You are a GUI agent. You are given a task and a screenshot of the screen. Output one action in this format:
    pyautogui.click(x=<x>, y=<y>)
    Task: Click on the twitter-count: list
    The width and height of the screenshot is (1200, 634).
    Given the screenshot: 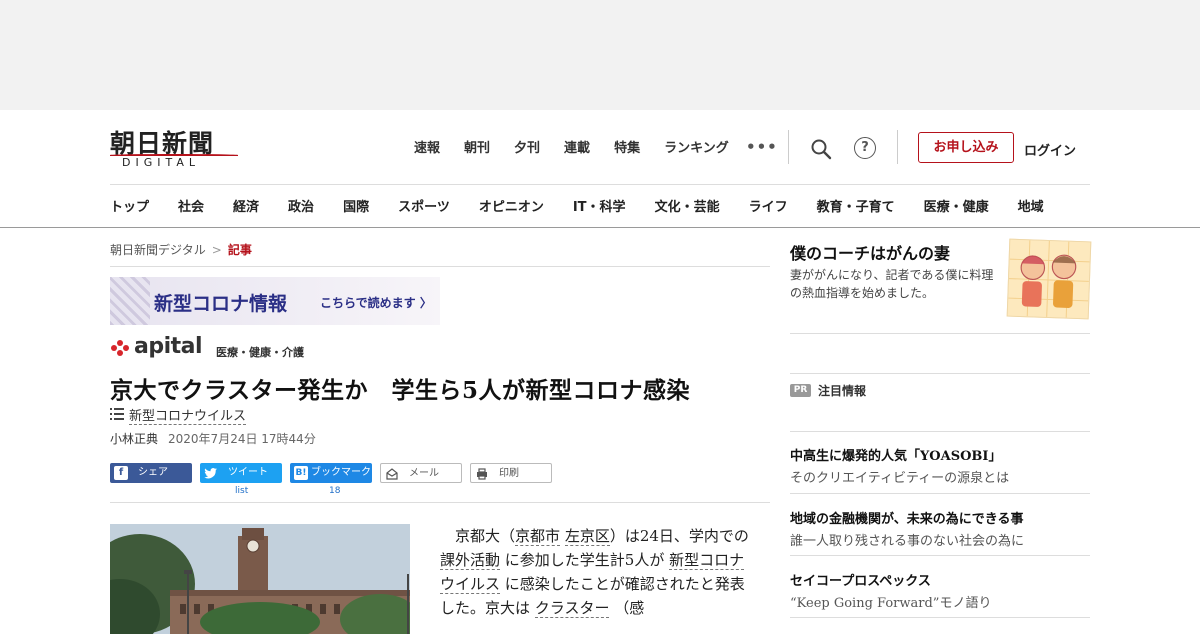 What is the action you would take?
    pyautogui.click(x=241, y=491)
    